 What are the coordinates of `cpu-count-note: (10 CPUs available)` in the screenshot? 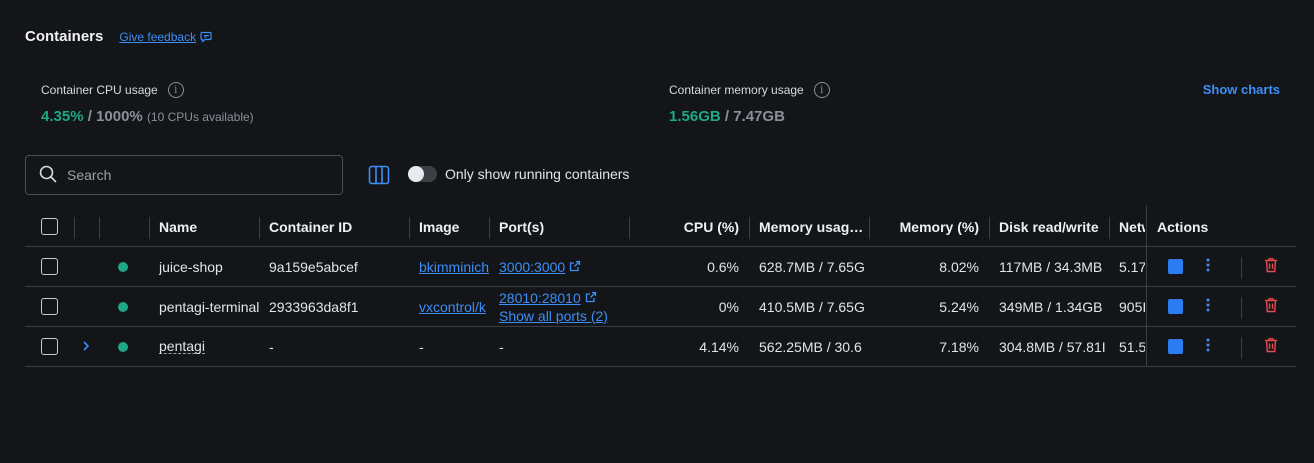 It's located at (200, 117).